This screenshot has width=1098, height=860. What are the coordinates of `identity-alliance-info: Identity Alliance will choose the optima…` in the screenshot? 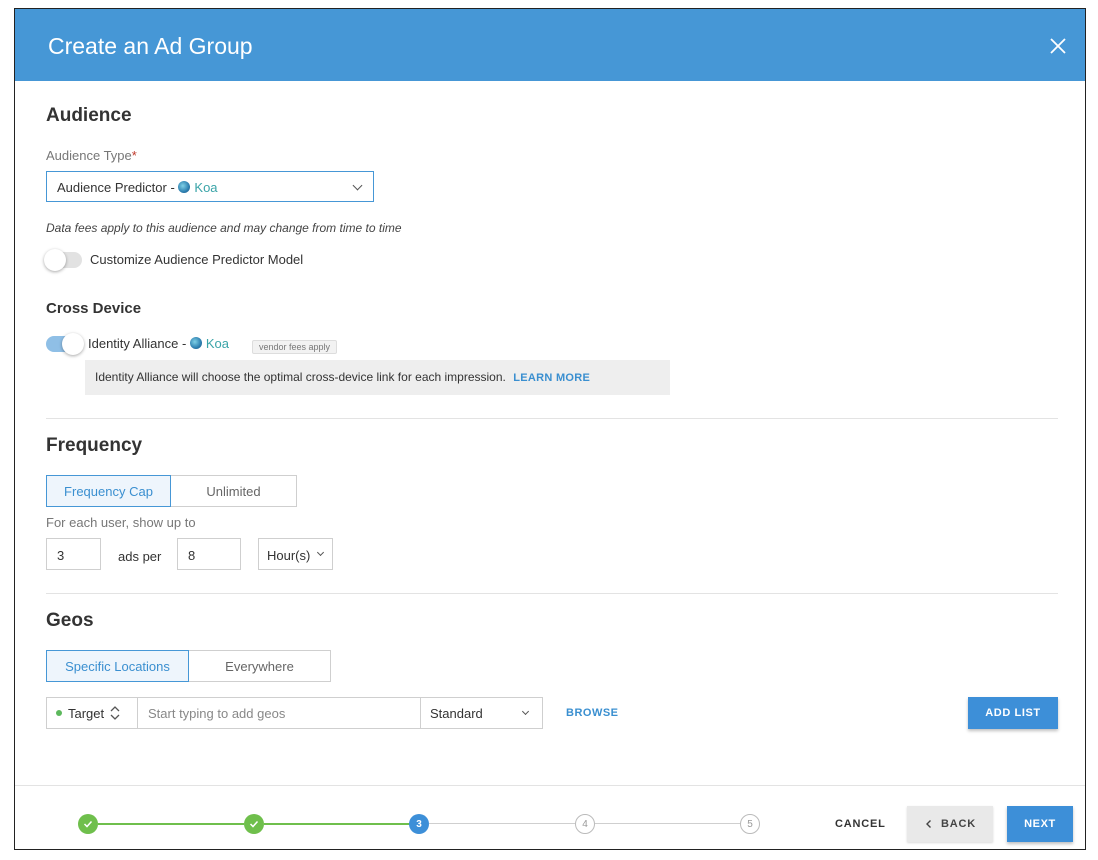 It's located at (377, 377).